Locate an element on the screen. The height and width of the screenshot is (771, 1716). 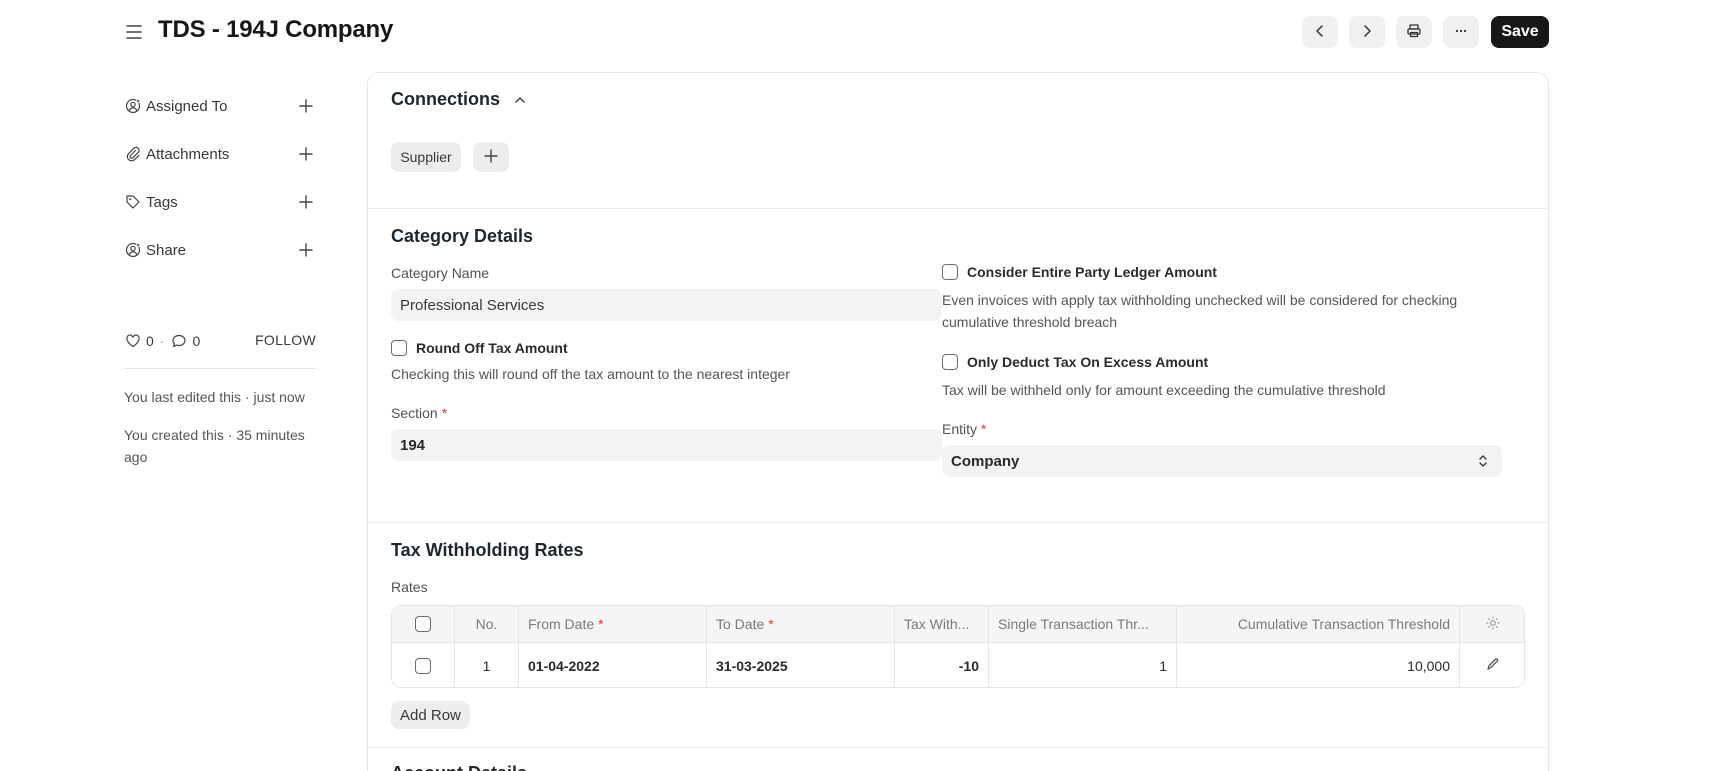
form-sidebar: Assigned To Attachments Tags Share is located at coordinates (220, 178).